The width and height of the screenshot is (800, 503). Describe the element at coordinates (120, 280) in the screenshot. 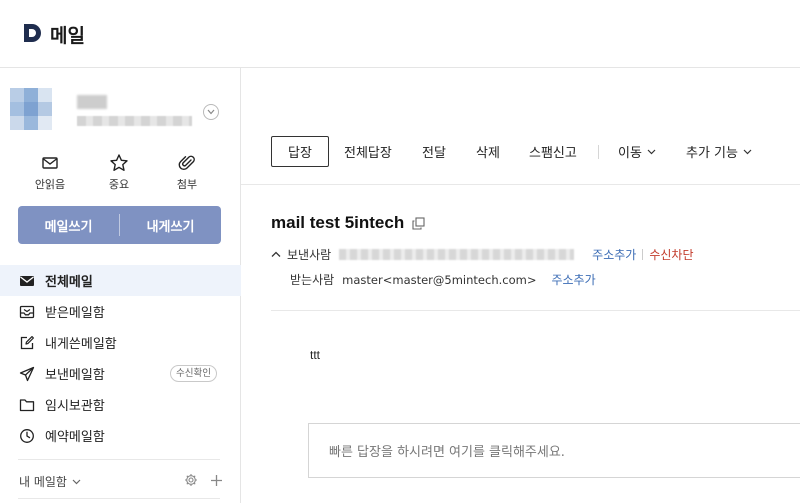

I see `sidebar-item-all-mail: 전체메일` at that location.